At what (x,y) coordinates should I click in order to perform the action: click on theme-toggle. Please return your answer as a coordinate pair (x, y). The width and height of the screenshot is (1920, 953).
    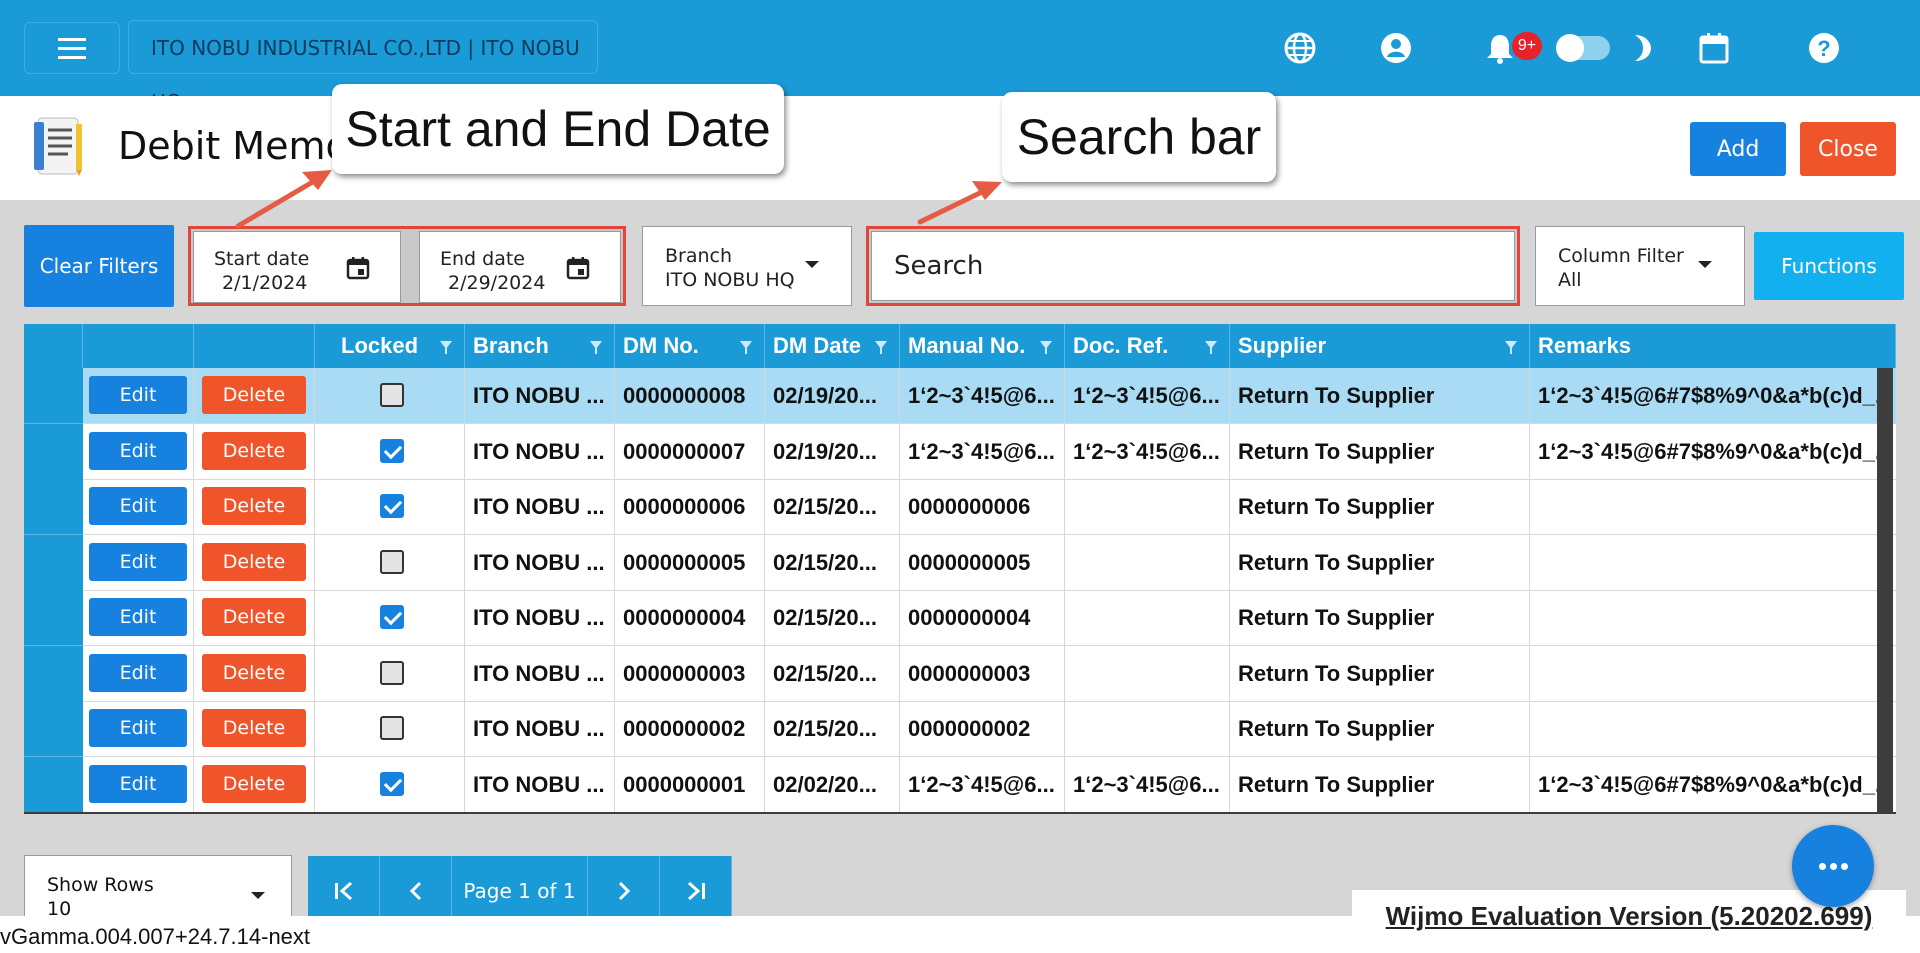
    Looking at the image, I should click on (1583, 48).